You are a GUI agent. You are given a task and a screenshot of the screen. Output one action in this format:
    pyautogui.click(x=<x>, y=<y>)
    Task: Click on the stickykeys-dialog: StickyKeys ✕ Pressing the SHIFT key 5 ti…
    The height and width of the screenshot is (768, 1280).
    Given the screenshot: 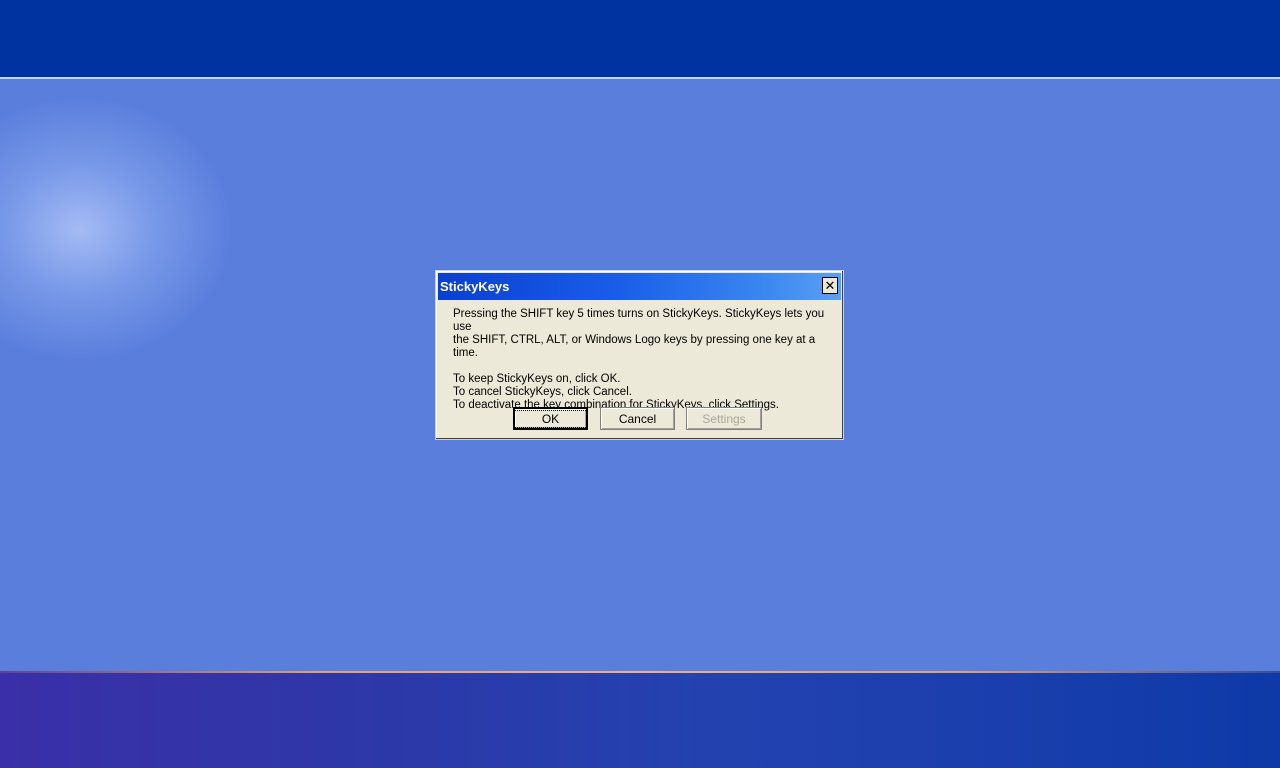 What is the action you would take?
    pyautogui.click(x=639, y=355)
    